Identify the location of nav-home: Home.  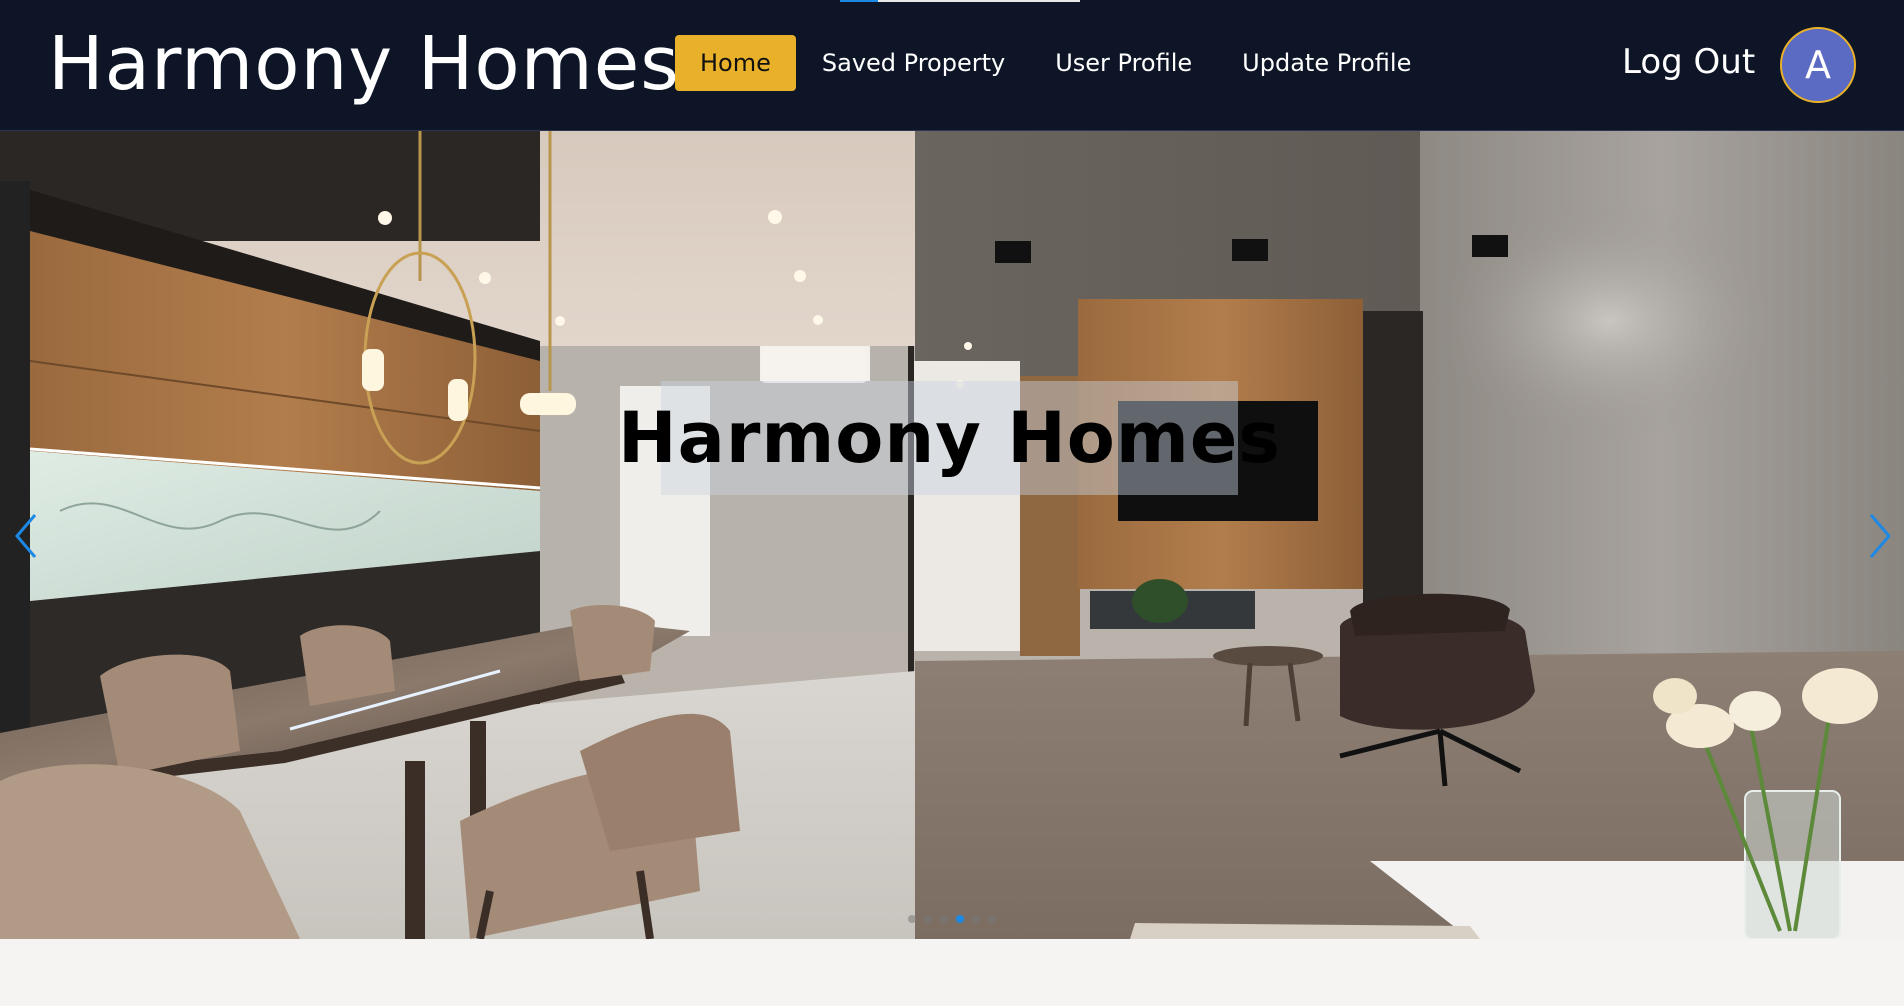
(735, 63).